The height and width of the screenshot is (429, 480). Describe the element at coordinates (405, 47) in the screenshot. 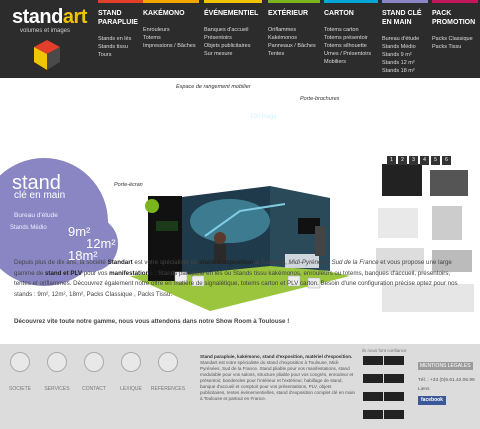

I see `nav-link: Stands Médio` at that location.